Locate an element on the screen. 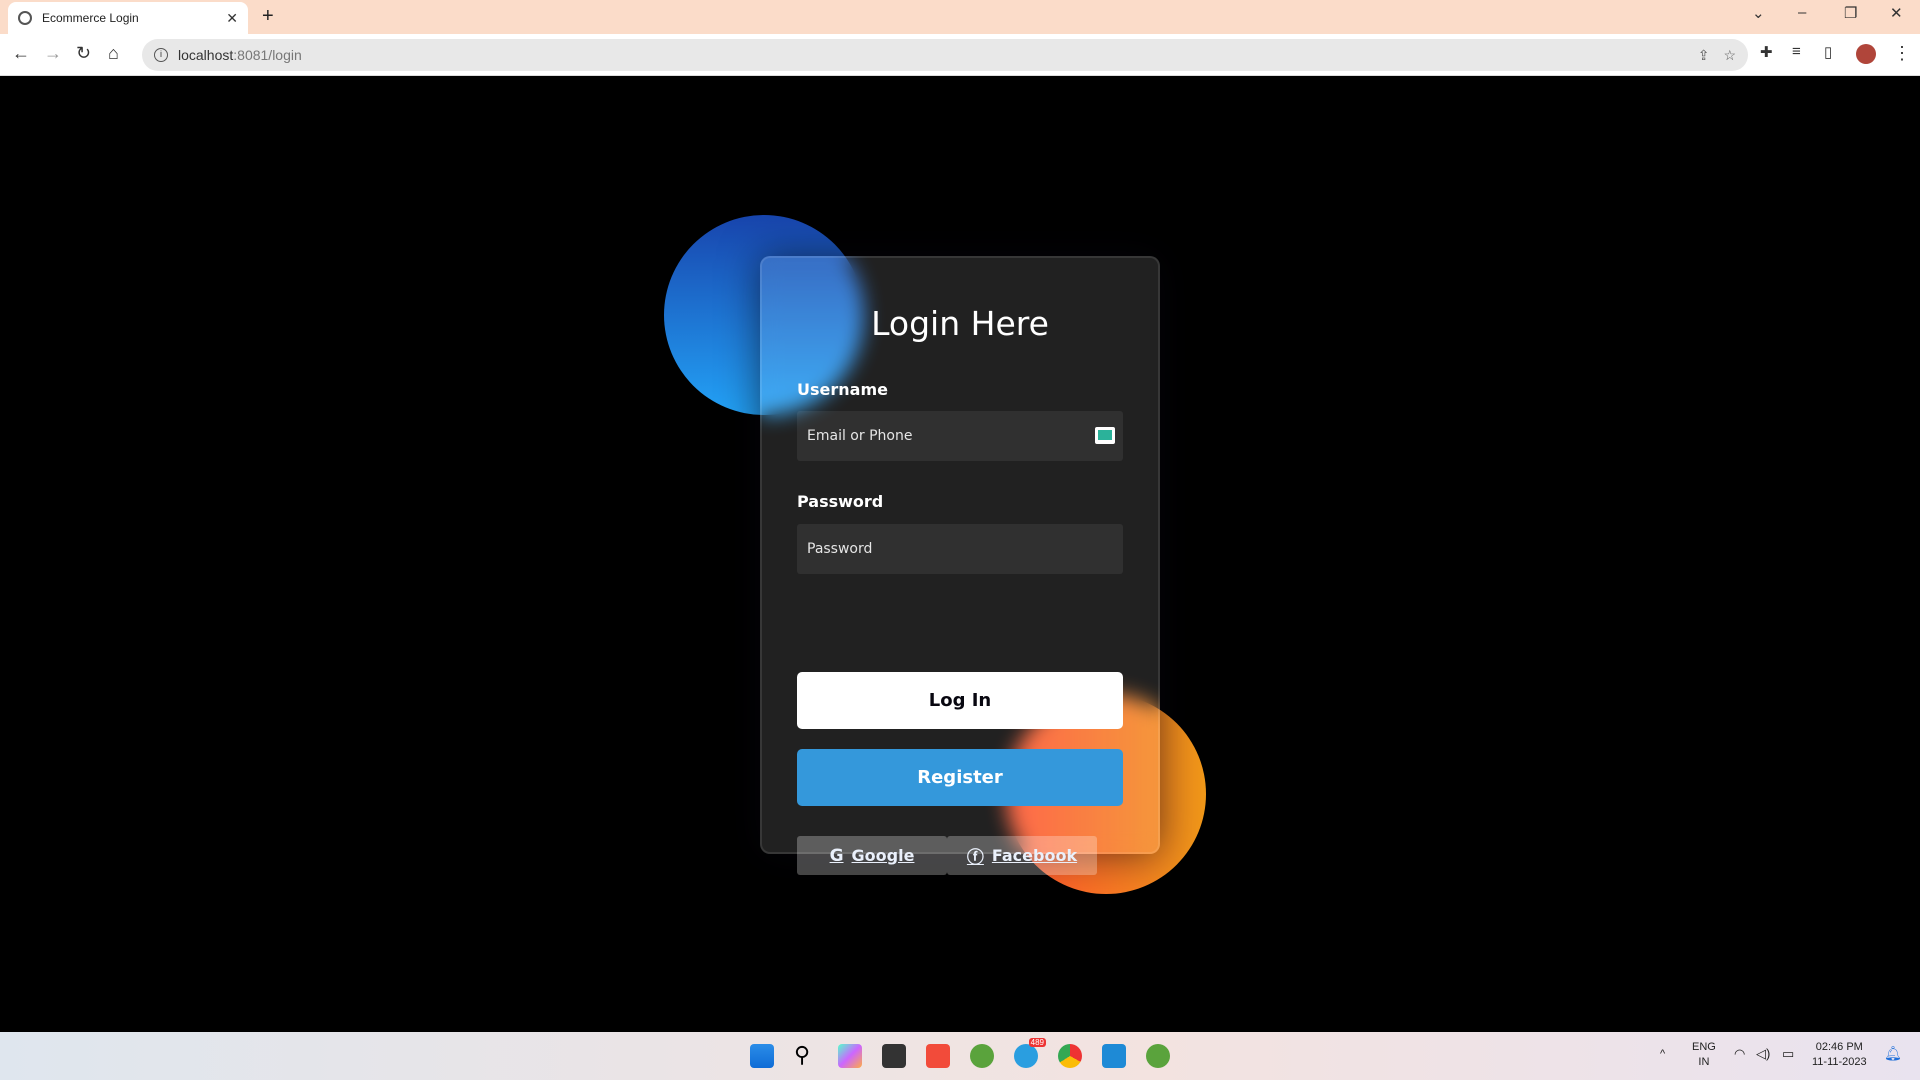  extensions-icon: ✚ is located at coordinates (1766, 52).